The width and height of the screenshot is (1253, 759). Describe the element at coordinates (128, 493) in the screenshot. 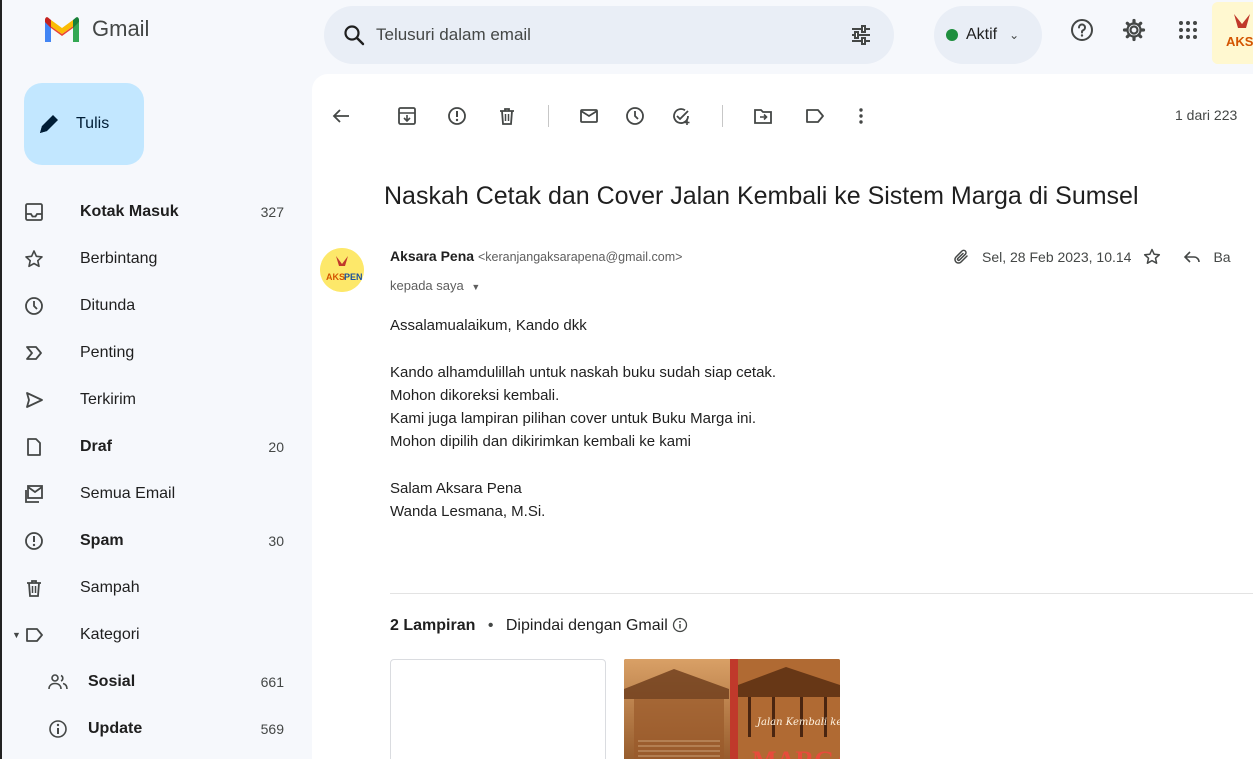

I see `sidebar-item-label: Semua Email` at that location.